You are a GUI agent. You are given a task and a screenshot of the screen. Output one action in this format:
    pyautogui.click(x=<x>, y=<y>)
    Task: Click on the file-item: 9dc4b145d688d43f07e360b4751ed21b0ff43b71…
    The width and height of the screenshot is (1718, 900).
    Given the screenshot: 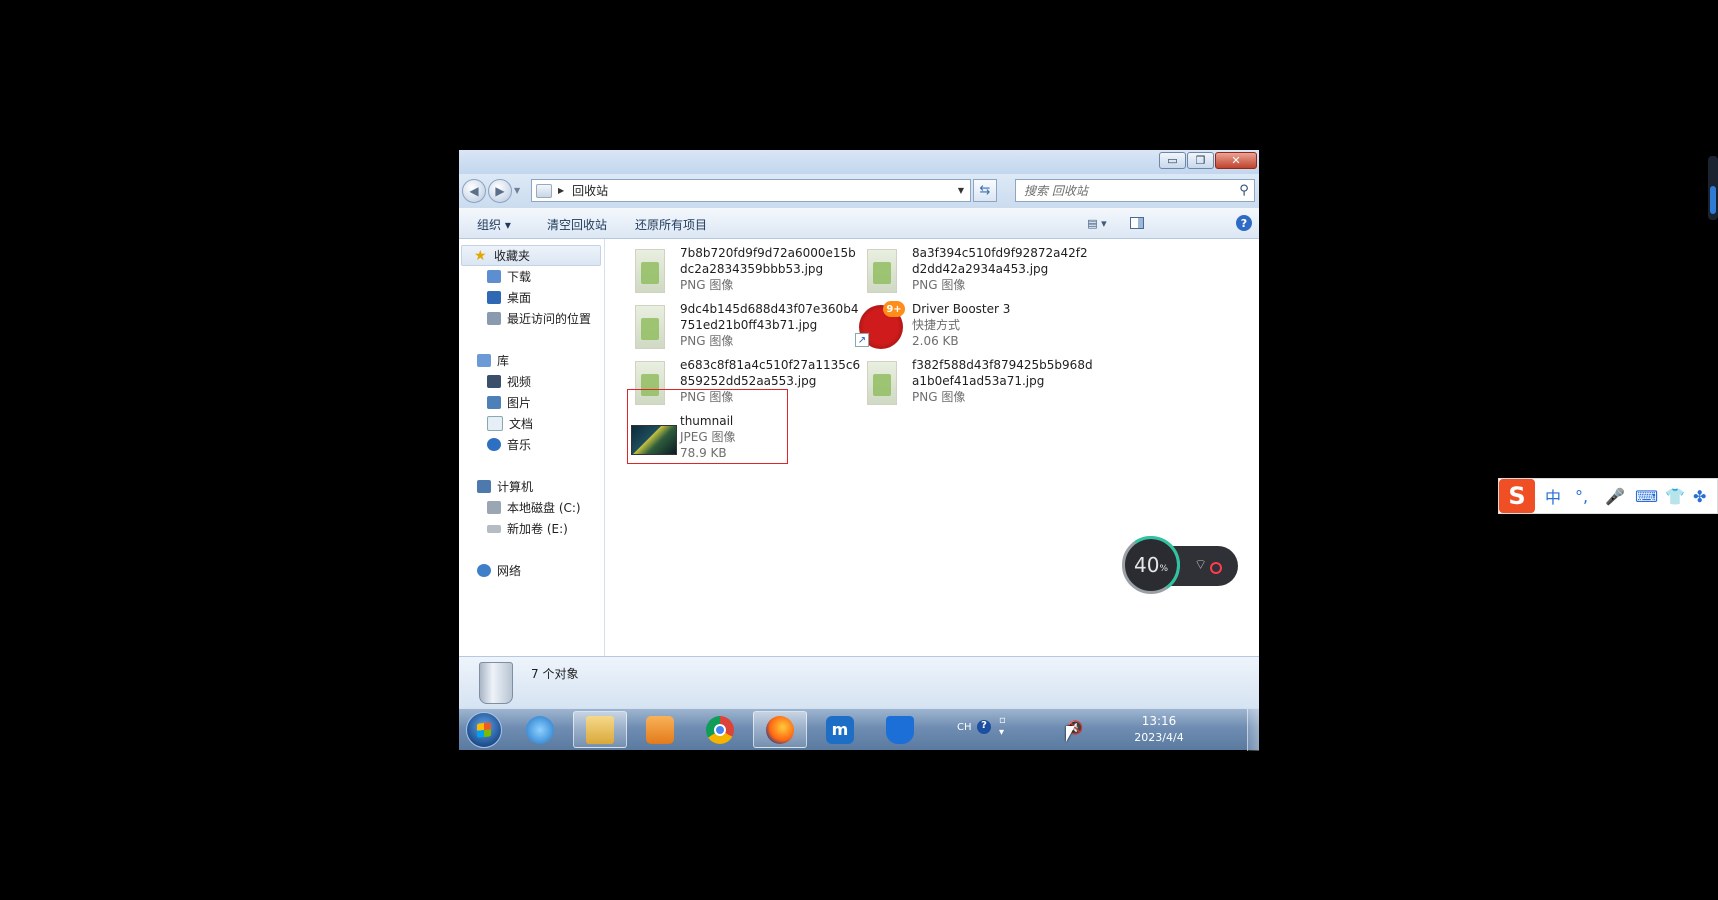 What is the action you would take?
    pyautogui.click(x=743, y=329)
    